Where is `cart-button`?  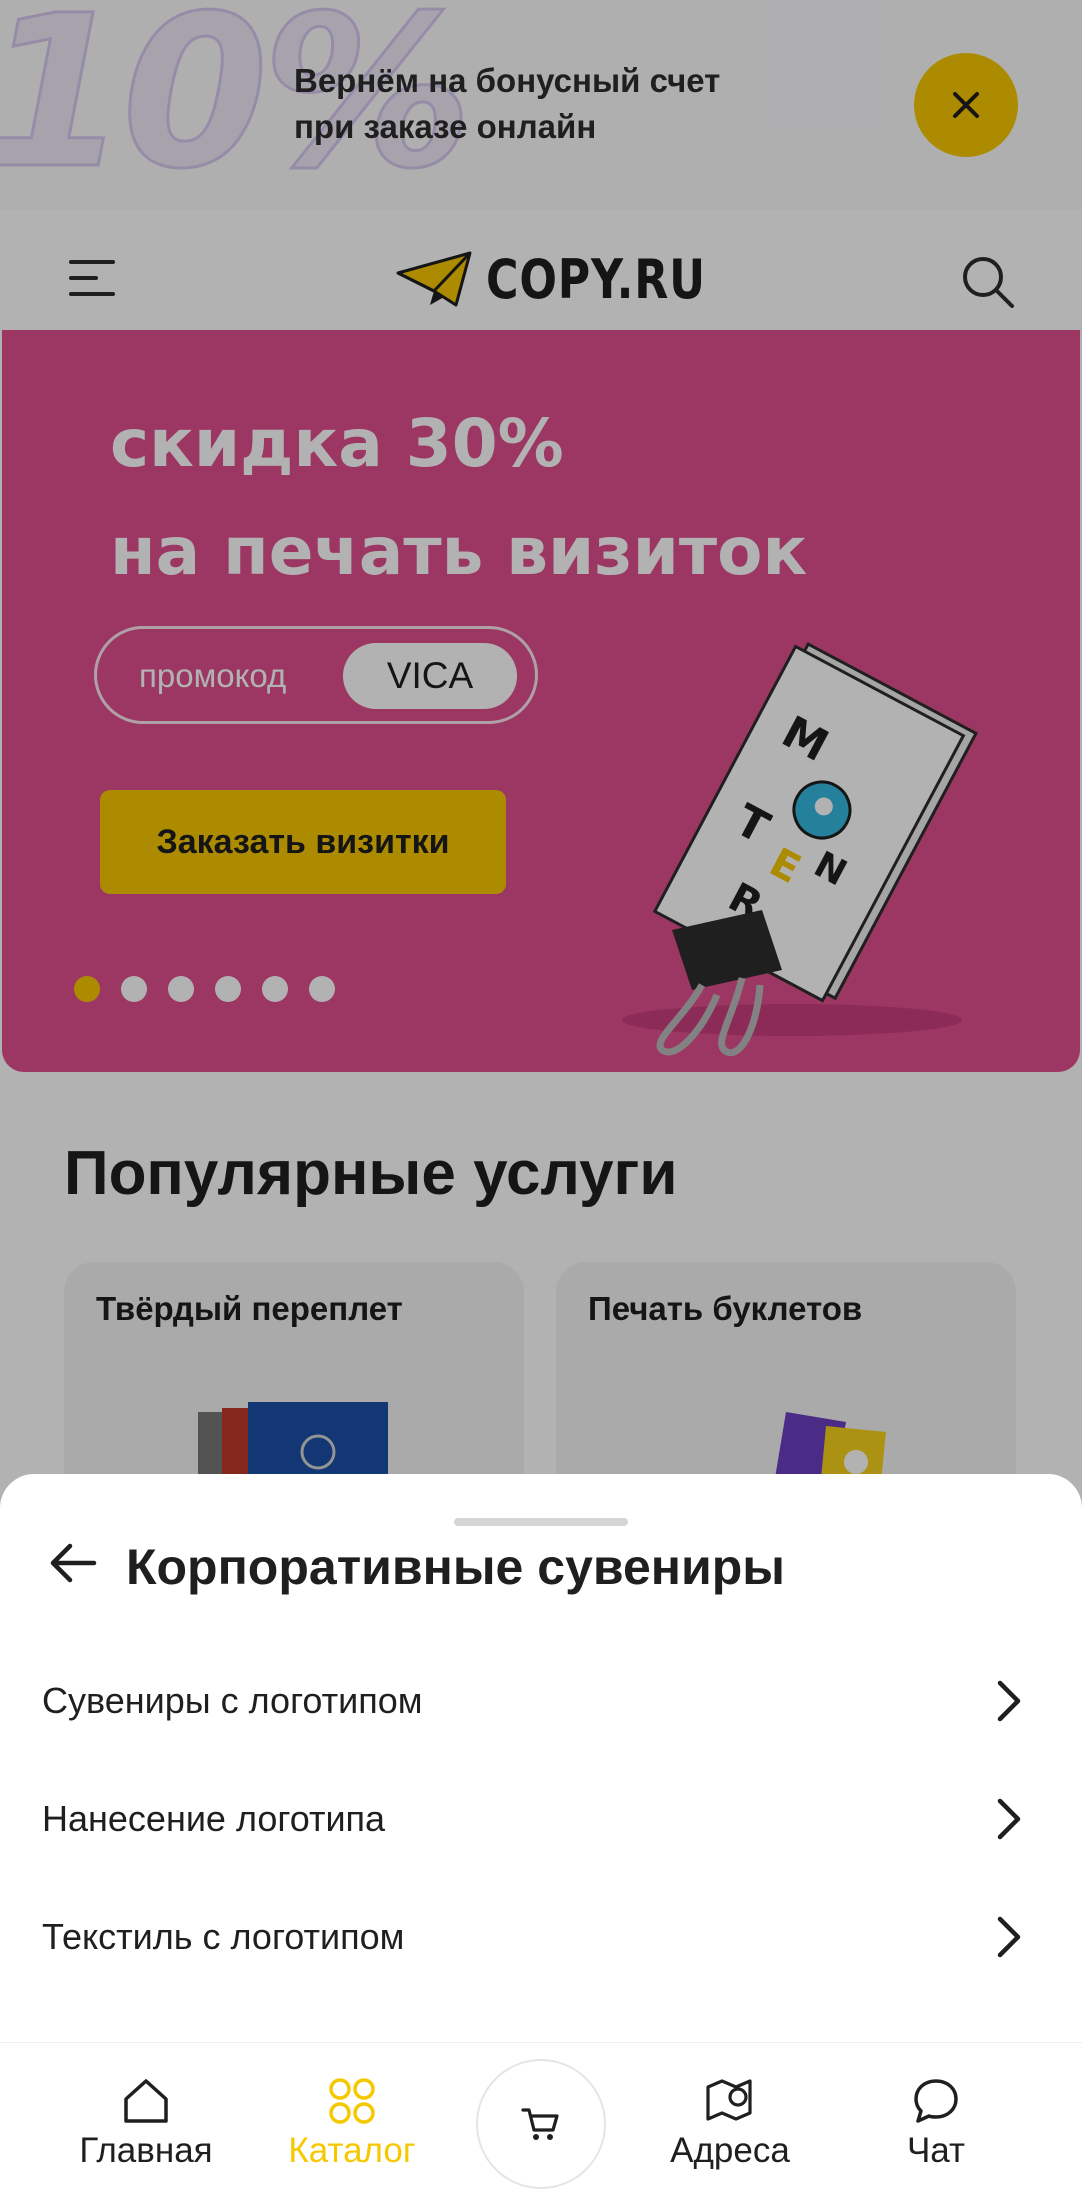
cart-button is located at coordinates (541, 2124).